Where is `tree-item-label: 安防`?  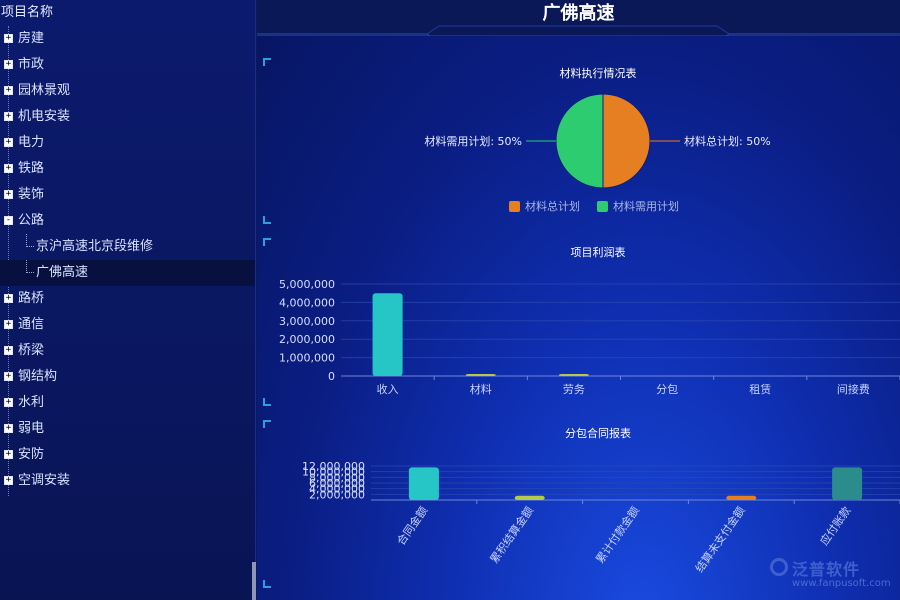
tree-item-label: 安防 is located at coordinates (31, 454).